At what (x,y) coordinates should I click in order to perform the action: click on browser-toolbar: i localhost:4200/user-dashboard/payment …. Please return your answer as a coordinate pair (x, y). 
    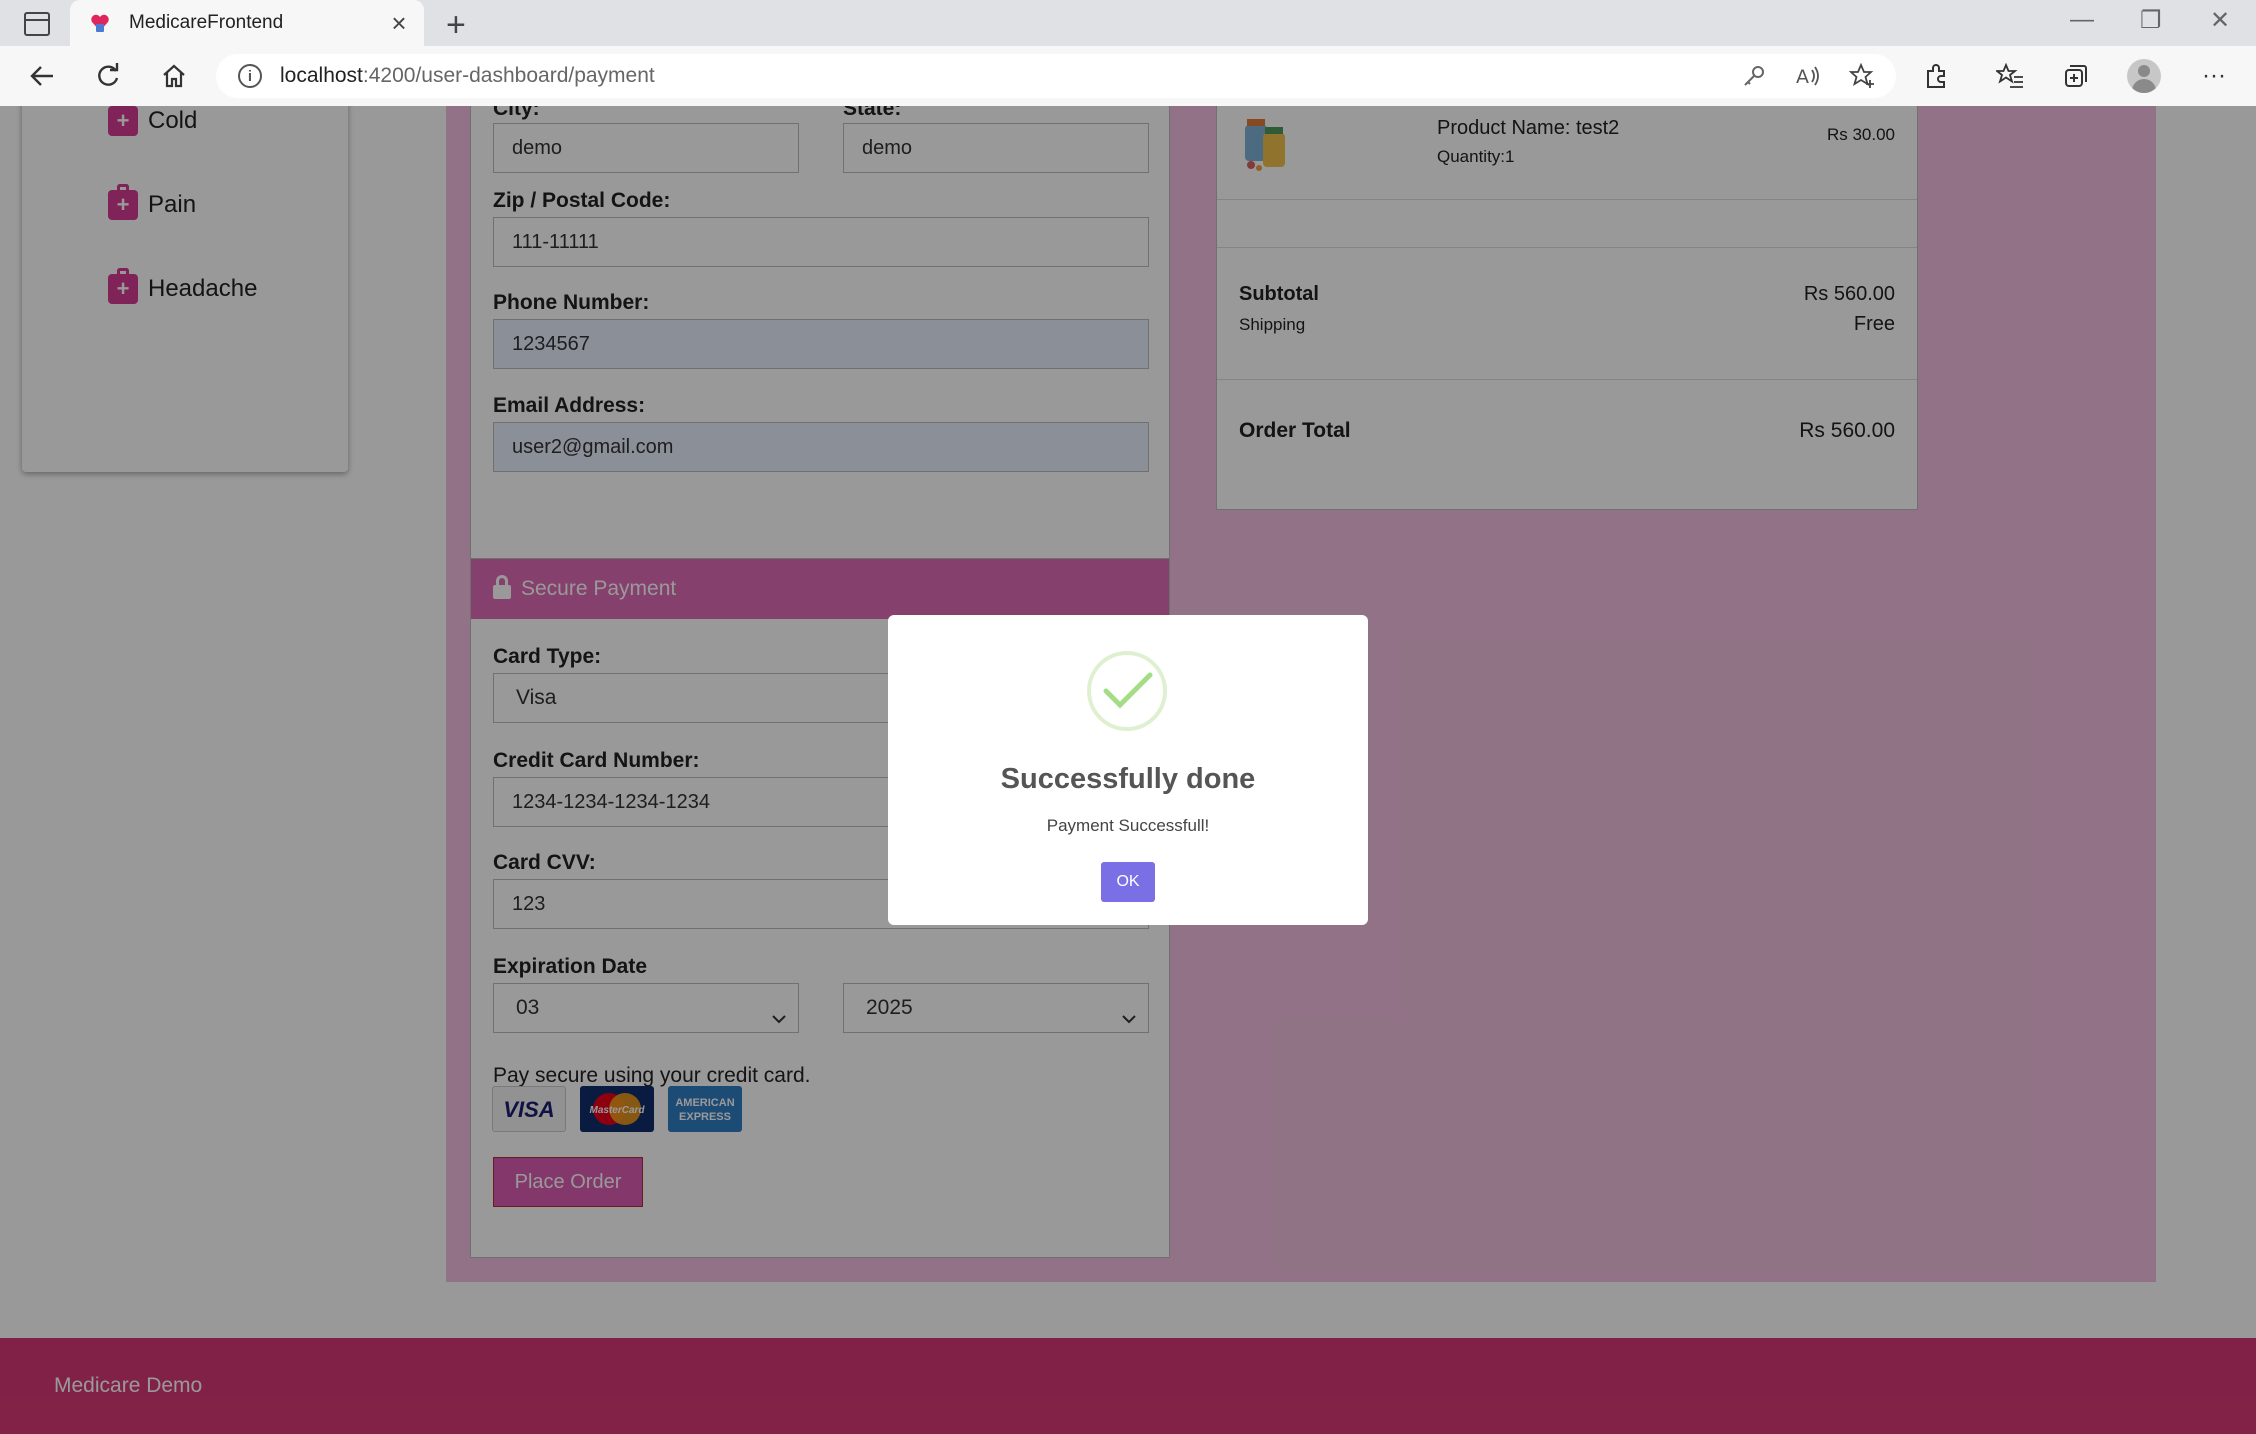
    Looking at the image, I should click on (1128, 76).